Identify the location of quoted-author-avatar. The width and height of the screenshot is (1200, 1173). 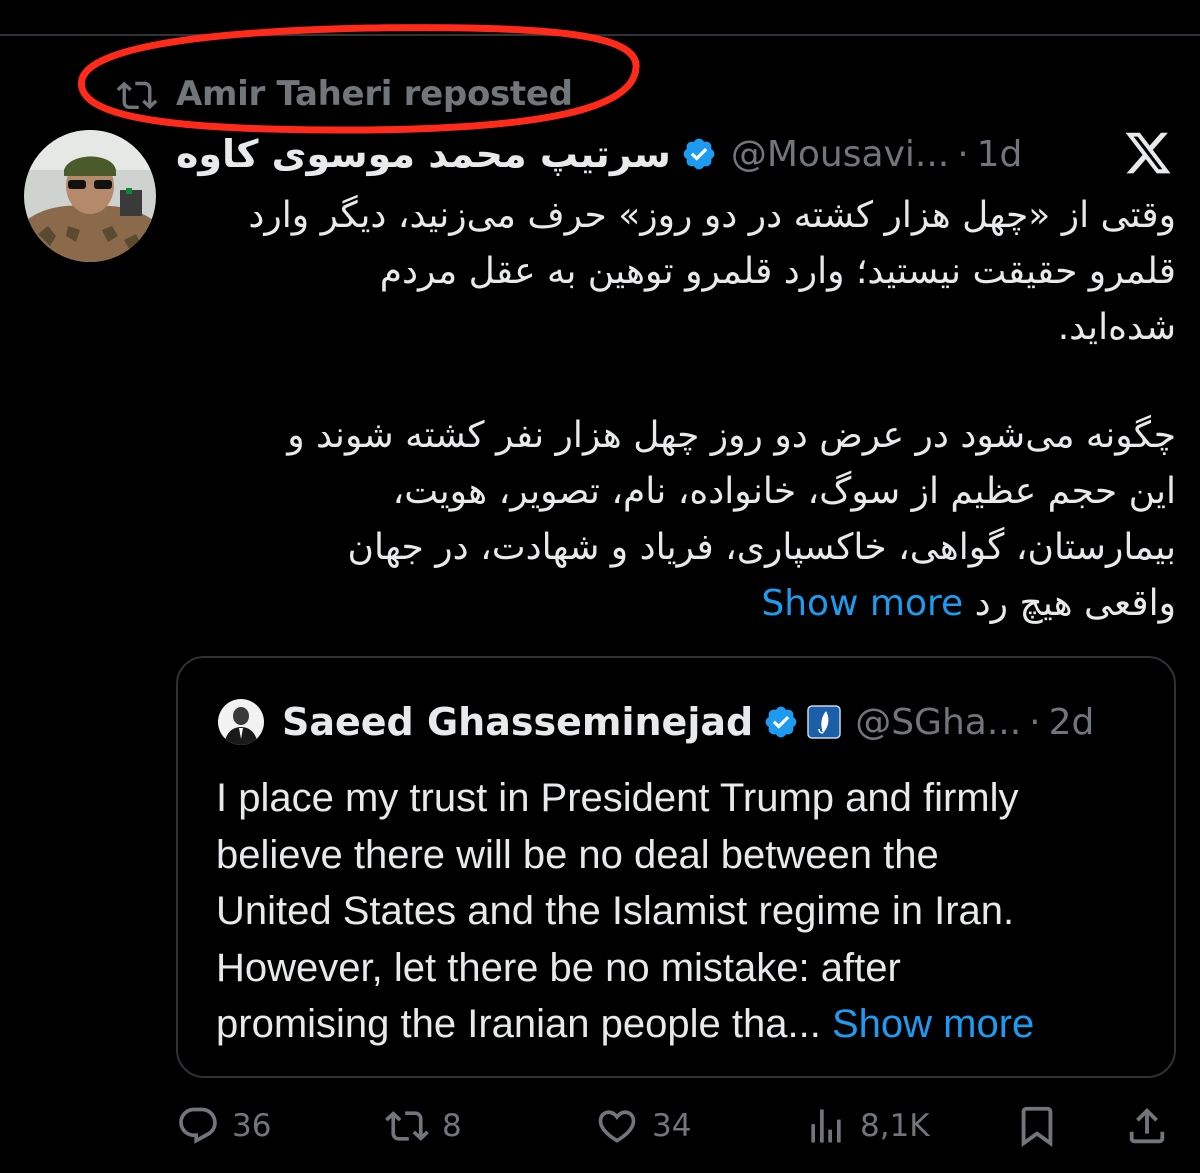
(241, 722).